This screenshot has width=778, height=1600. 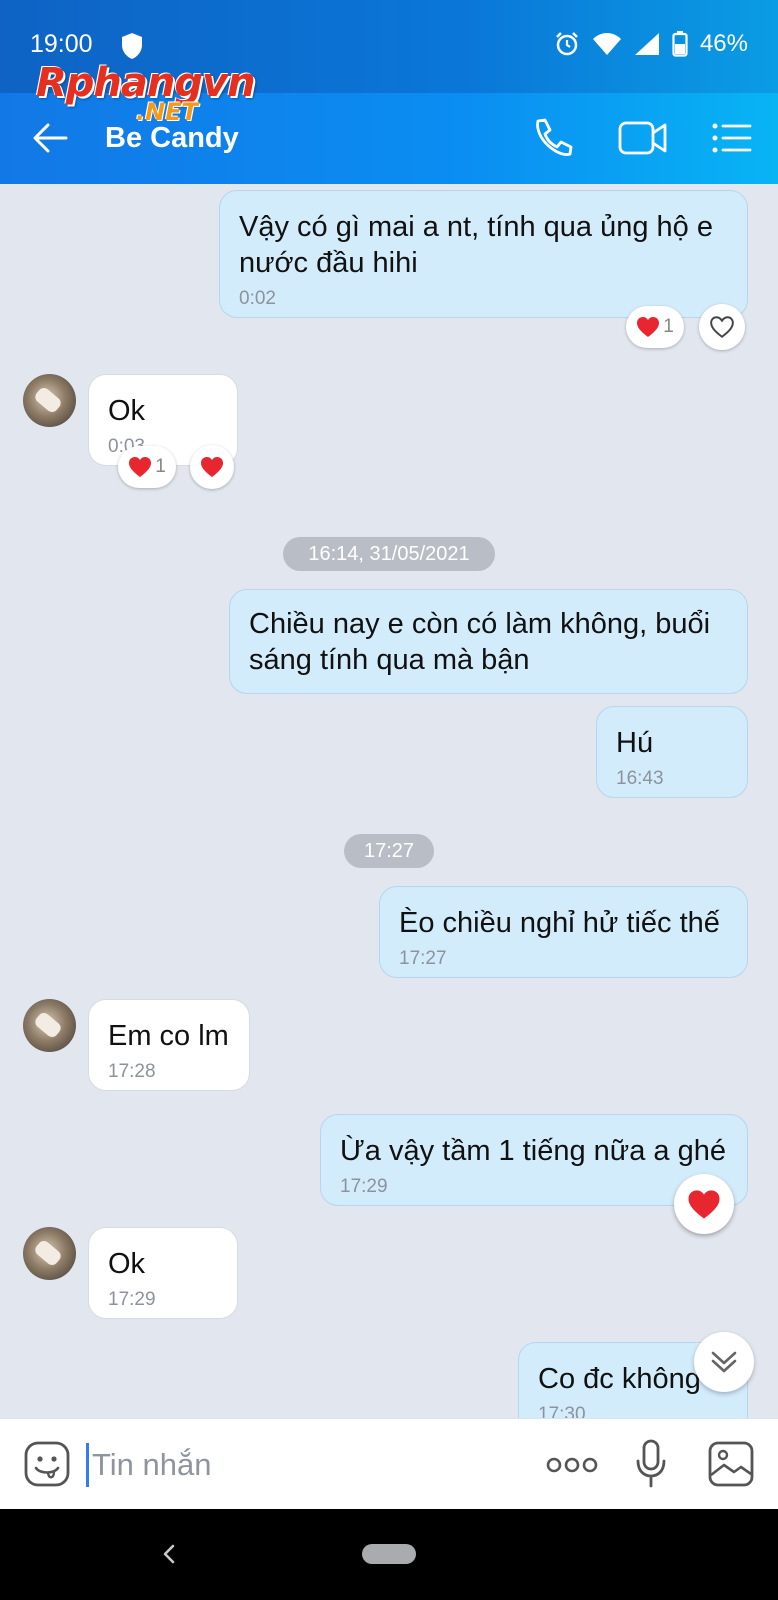 What do you see at coordinates (619, 1379) in the screenshot?
I see `message-text: Co đc không` at bounding box center [619, 1379].